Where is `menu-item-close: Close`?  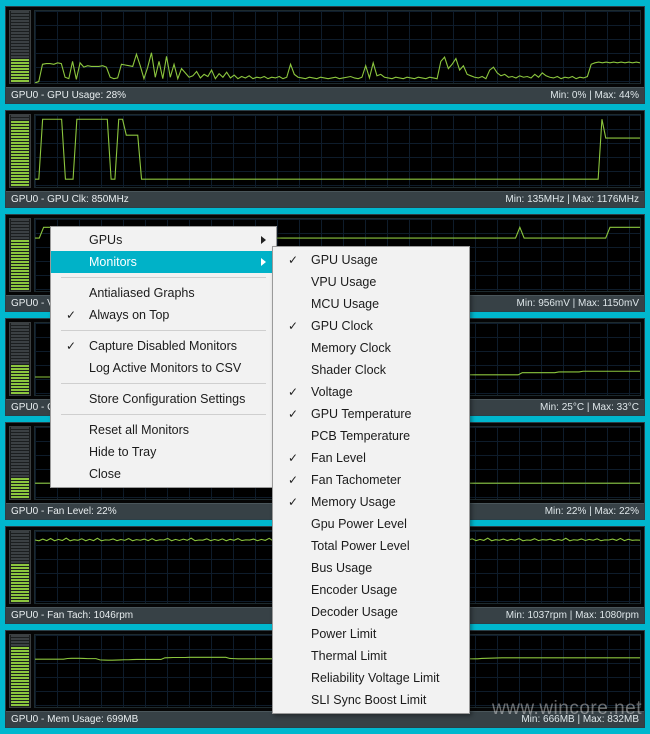
menu-item-close: Close is located at coordinates (163, 474).